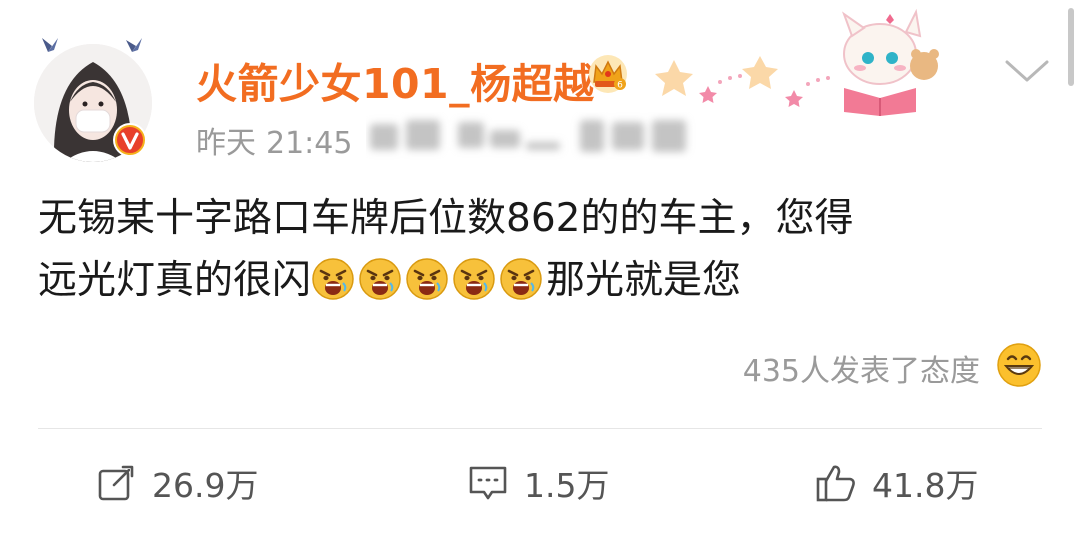 Image resolution: width=1080 pixels, height=539 pixels. What do you see at coordinates (540, 428) in the screenshot?
I see `divider` at bounding box center [540, 428].